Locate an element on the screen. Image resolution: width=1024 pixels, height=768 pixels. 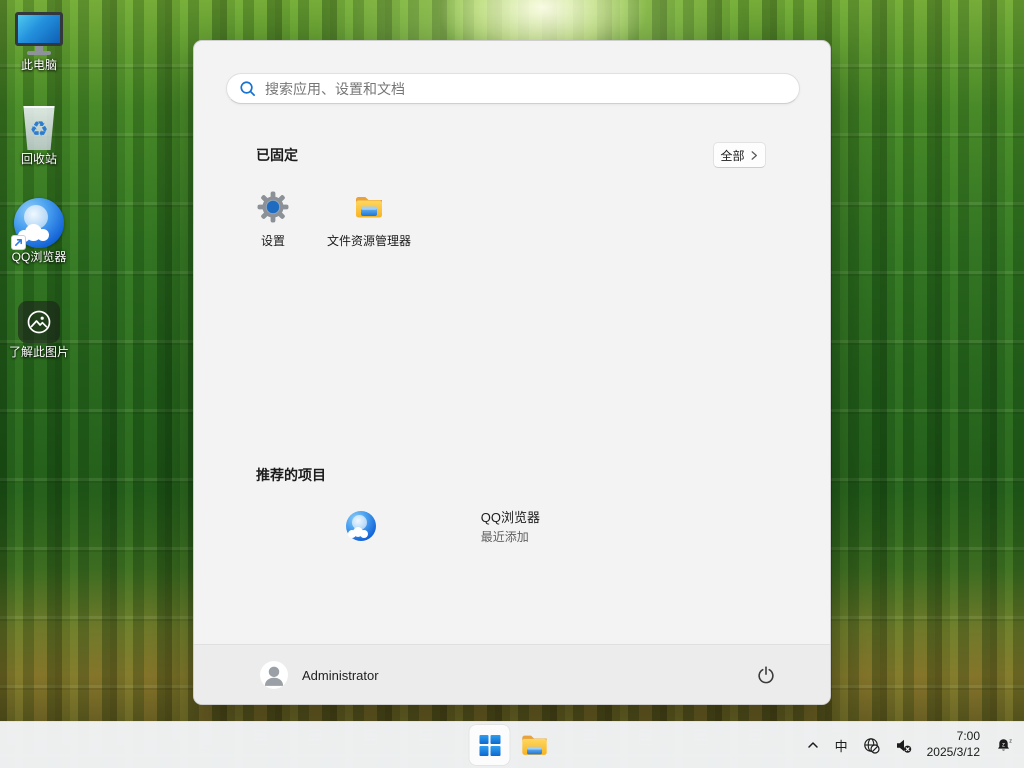
learn-about-picture-icon is located at coordinates (39, 322).